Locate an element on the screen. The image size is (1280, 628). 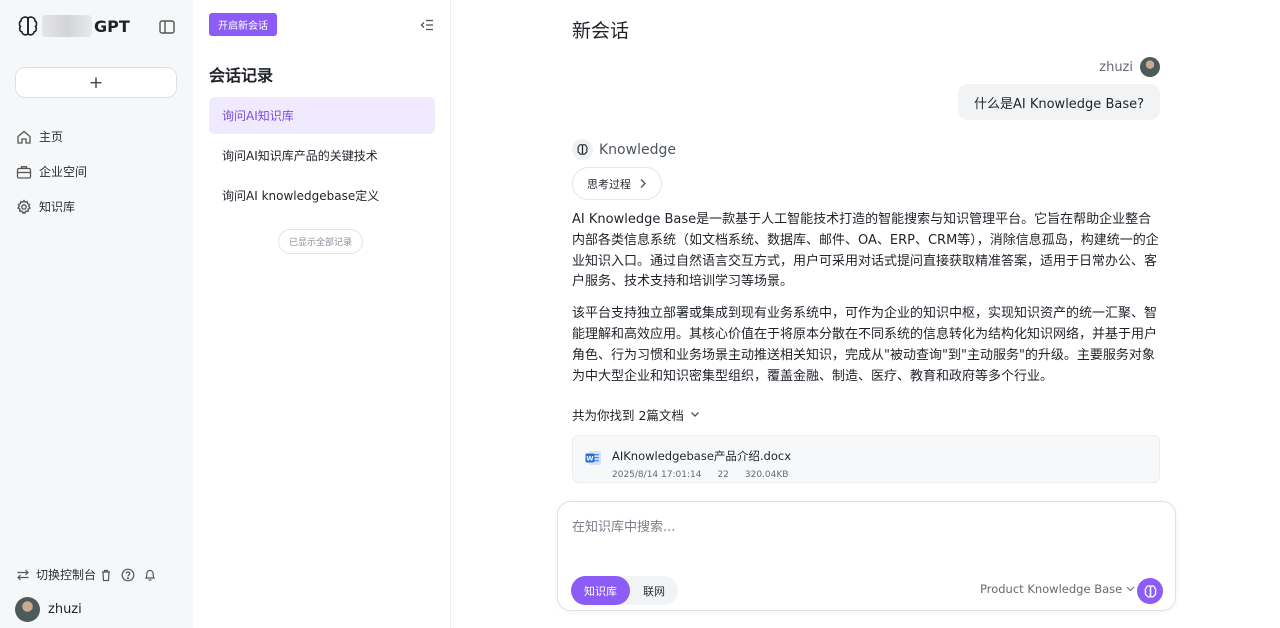
help-icon is located at coordinates (128, 575).